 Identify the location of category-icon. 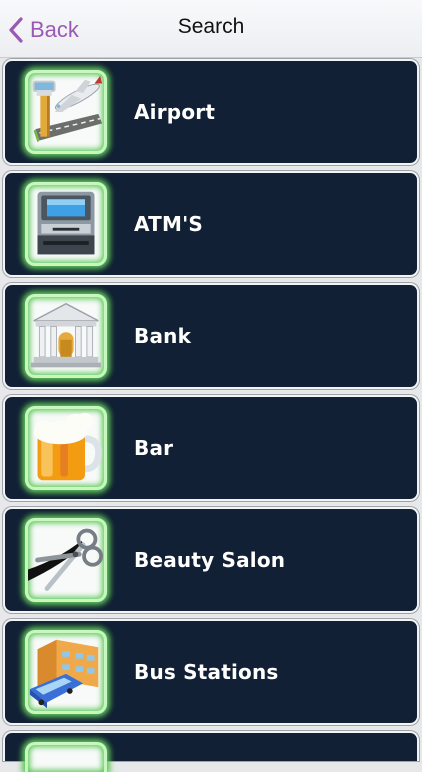
(66, 757).